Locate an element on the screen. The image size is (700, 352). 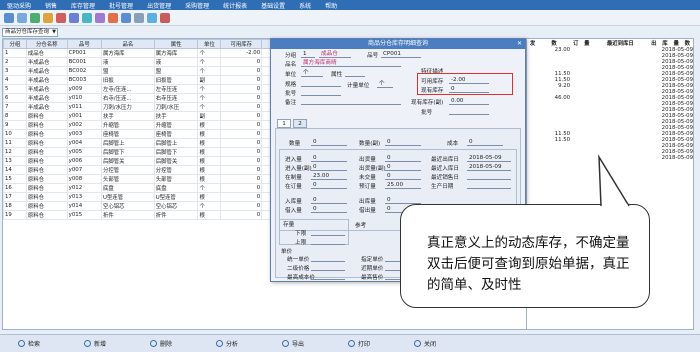
table-row: 8 原料仓 y001 扶手 扶手副 0 is located at coordinates (153, 116).